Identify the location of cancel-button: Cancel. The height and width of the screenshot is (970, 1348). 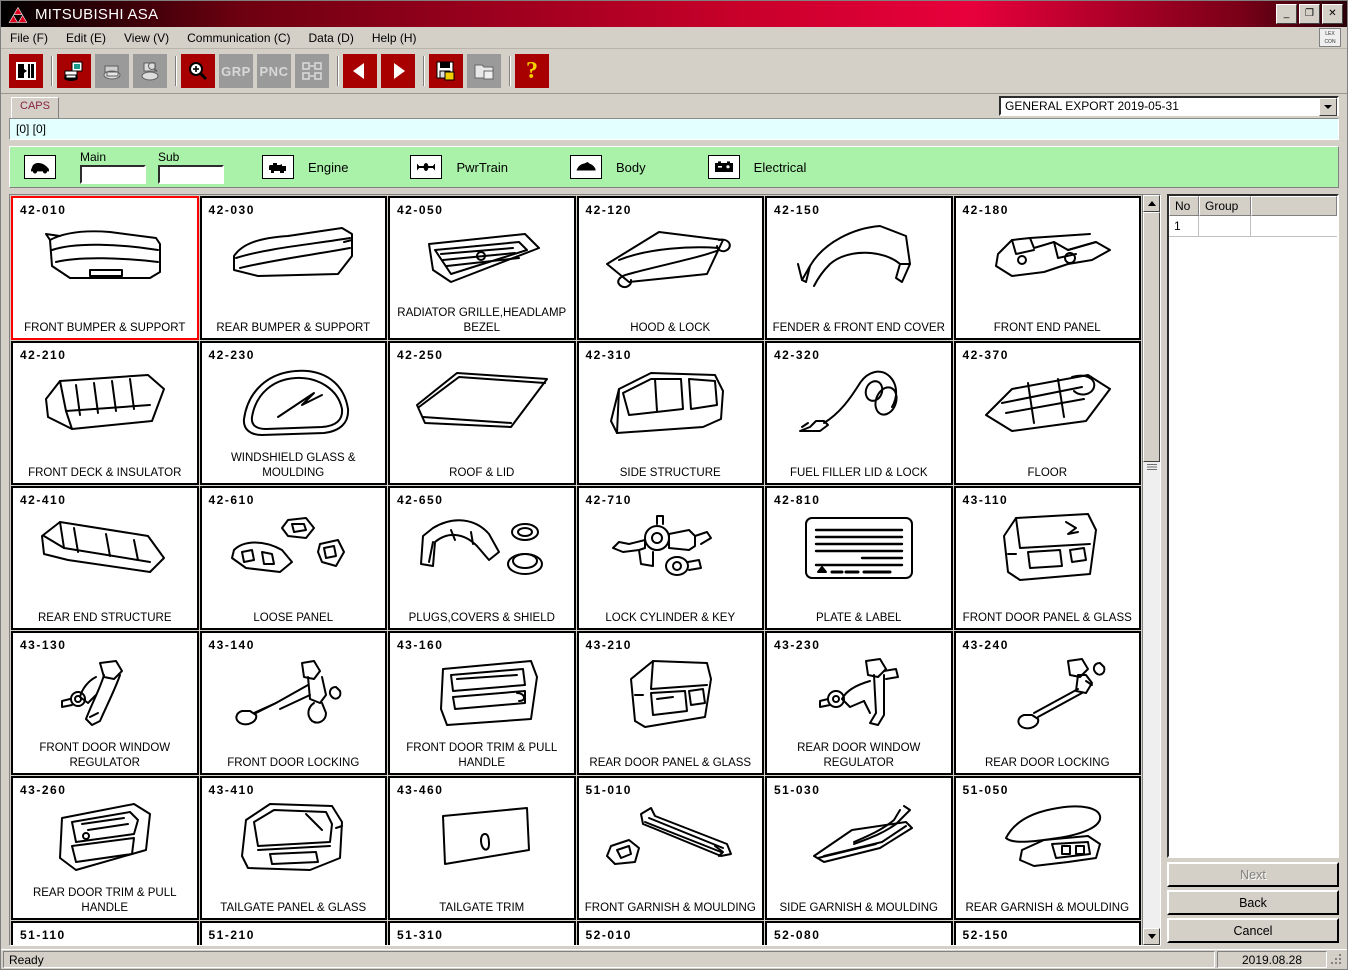
(1253, 930).